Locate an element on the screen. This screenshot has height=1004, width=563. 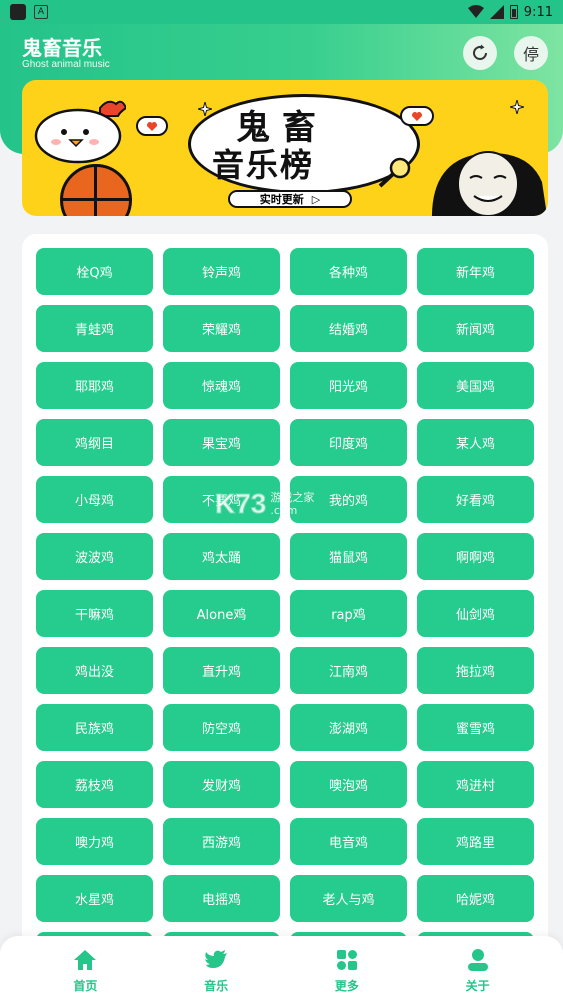
watermark-text: 游戏之家 .com is located at coordinates (292, 504).